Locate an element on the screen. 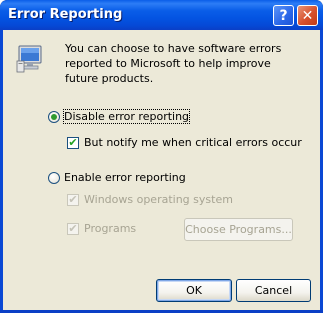  close-button: ✕ is located at coordinates (307, 15).